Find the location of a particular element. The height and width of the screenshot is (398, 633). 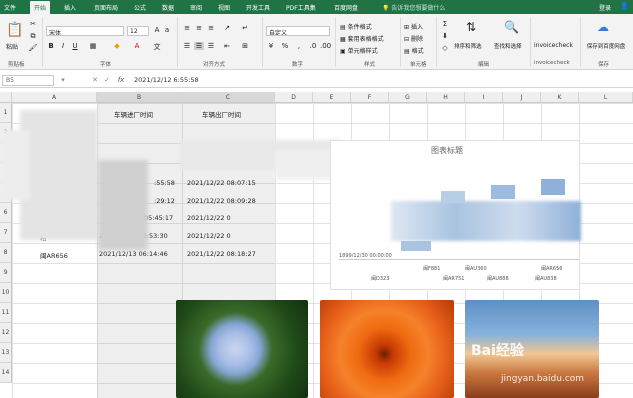

name-box: B5 is located at coordinates (28, 80).